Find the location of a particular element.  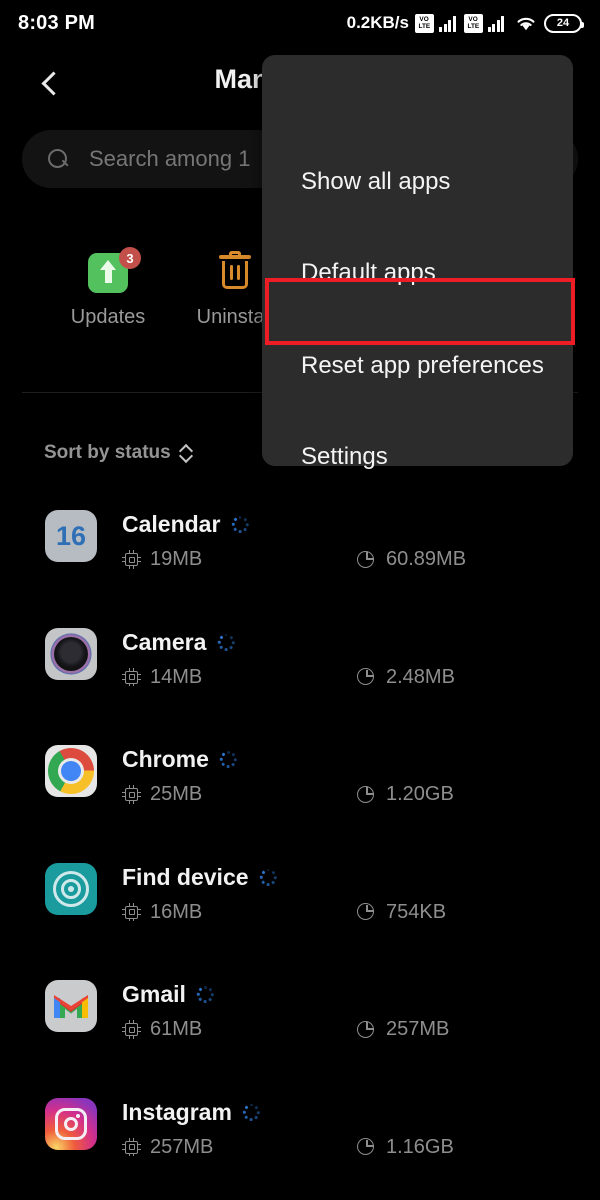

app-size-text: 14MB is located at coordinates (176, 676).